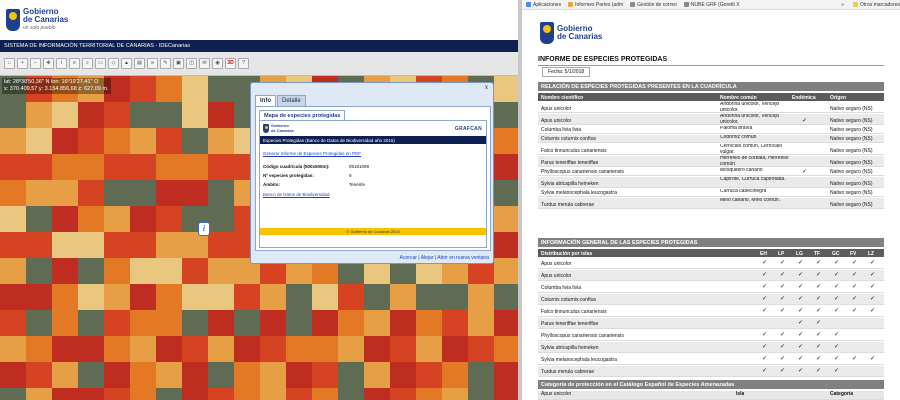 Image resolution: width=900 pixels, height=400 pixels. Describe the element at coordinates (165, 63) in the screenshot. I see `draw-icon: ✎` at that location.